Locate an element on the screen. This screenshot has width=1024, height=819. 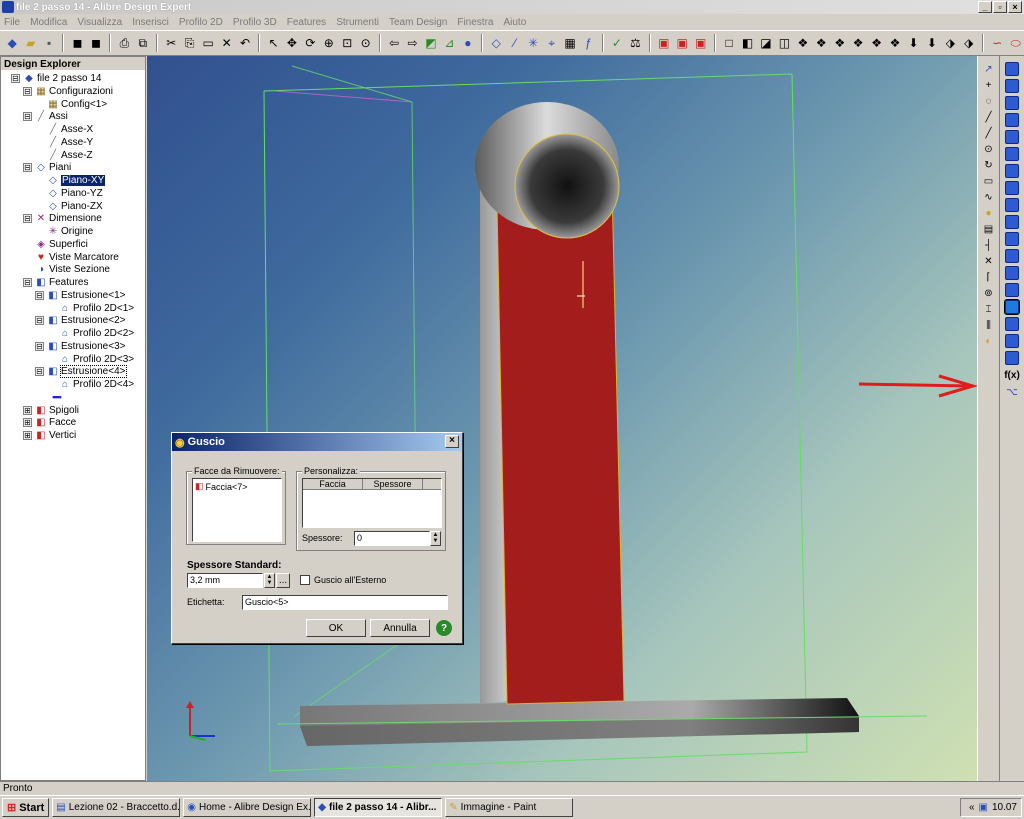
revolve-icon is located at coordinates (1012, 103).